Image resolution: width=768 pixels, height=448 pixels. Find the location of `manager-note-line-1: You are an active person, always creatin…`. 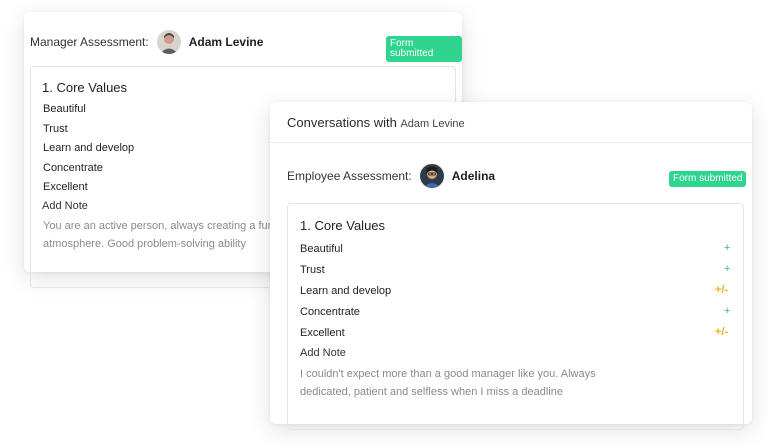

manager-note-line-1: You are an active person, always creatin… is located at coordinates (158, 226).